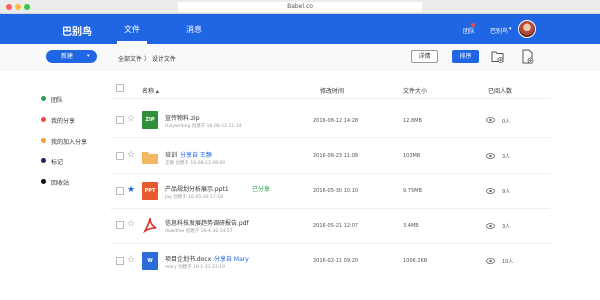 The width and height of the screenshot is (600, 300). I want to click on share-status: 已分享, so click(261, 188).